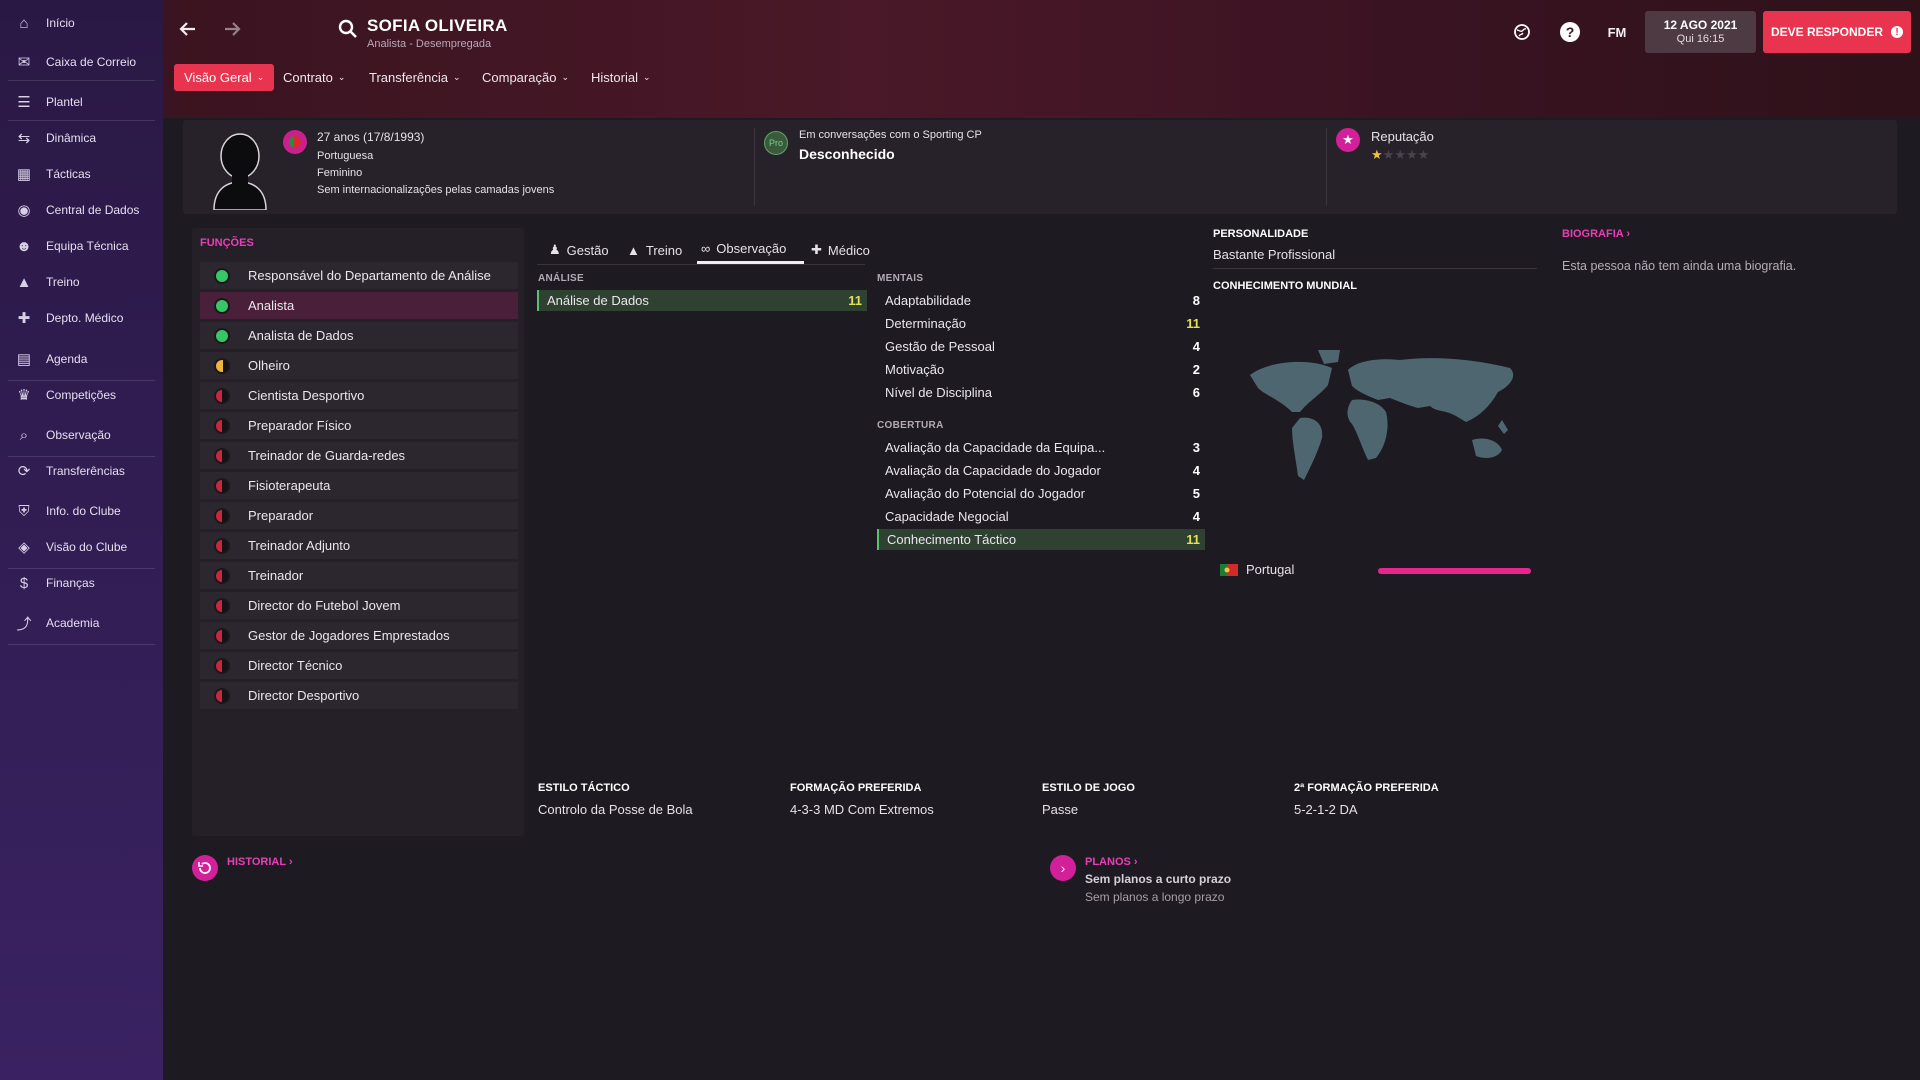  I want to click on sidebar-item-trophy: ♛ Competições, so click(81, 395).